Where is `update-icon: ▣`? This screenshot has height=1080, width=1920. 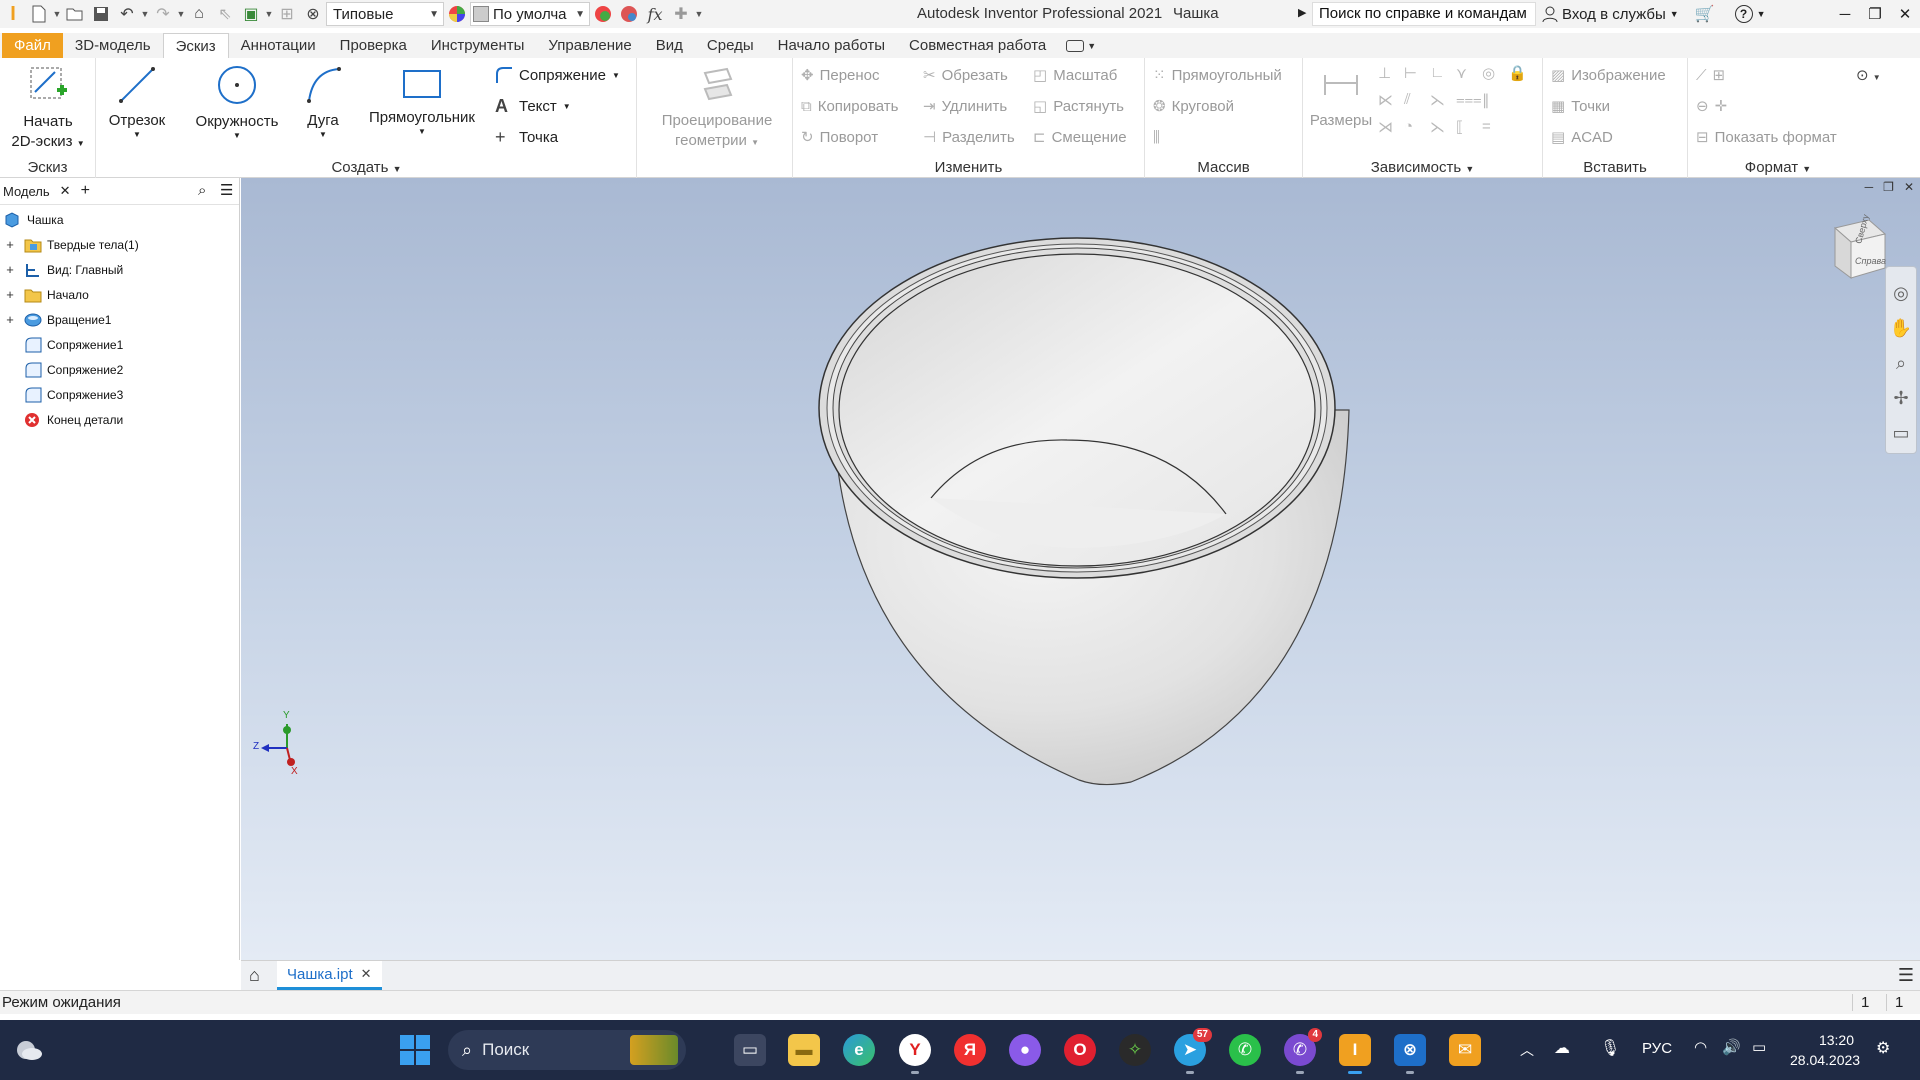
update-icon: ▣ is located at coordinates (251, 14).